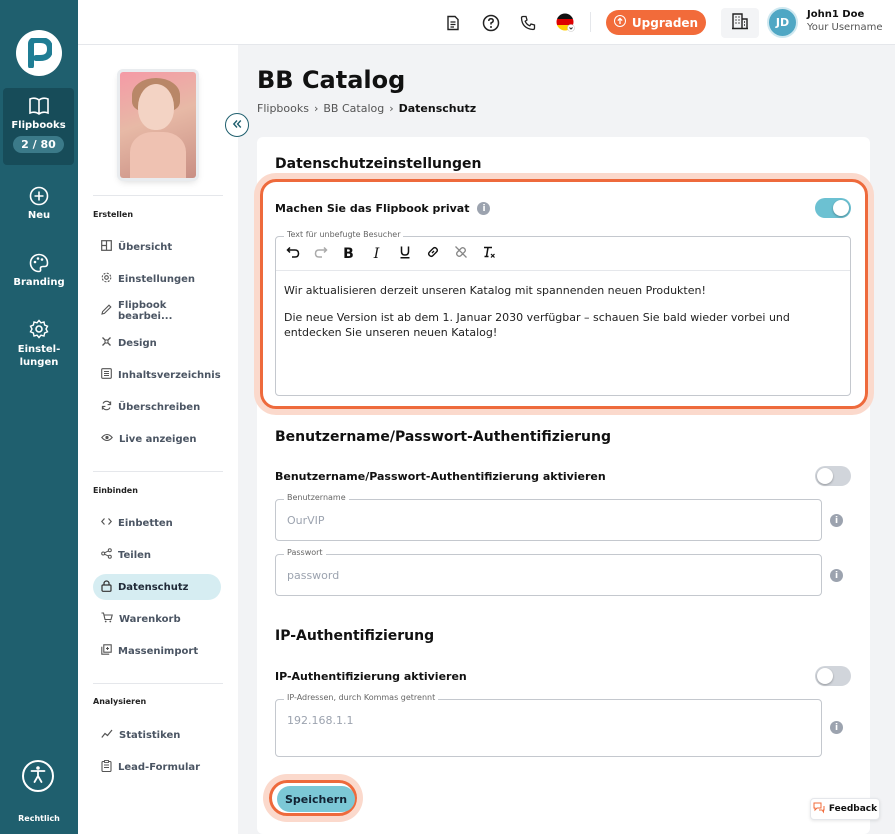 The height and width of the screenshot is (834, 895). Describe the element at coordinates (157, 343) in the screenshot. I see `nav-design: Design` at that location.